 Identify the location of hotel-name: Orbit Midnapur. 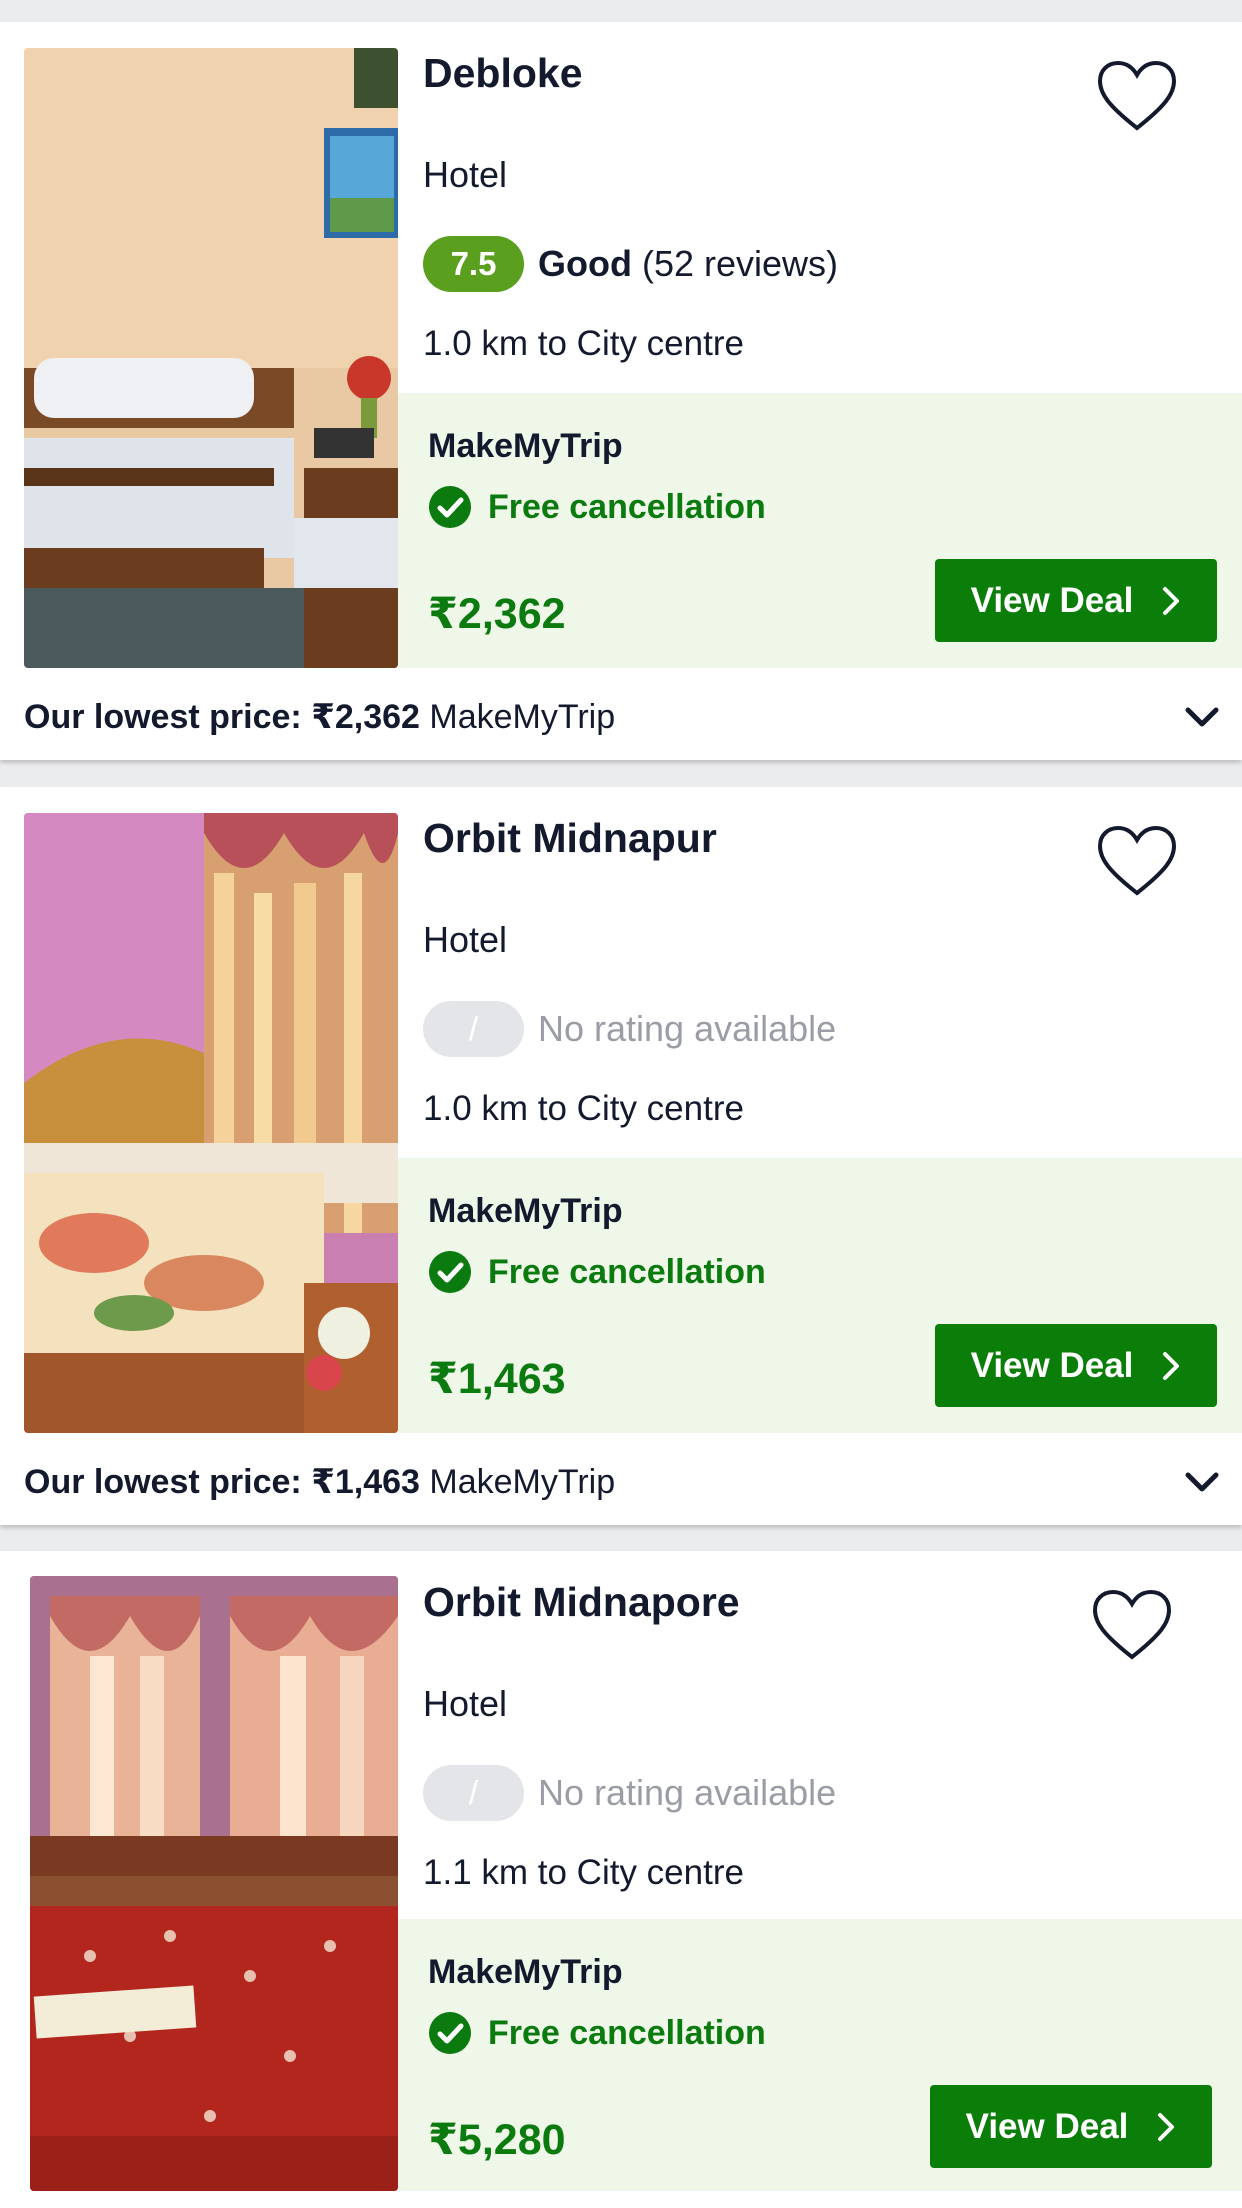
(570, 838).